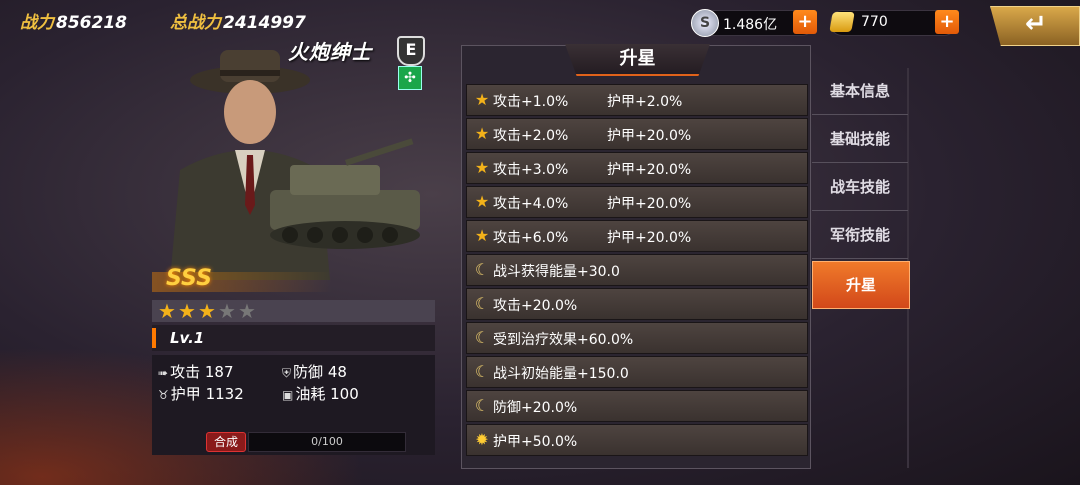  I want to click on upgrade-row: ☾ 战斗初始能量+150.0, so click(637, 372).